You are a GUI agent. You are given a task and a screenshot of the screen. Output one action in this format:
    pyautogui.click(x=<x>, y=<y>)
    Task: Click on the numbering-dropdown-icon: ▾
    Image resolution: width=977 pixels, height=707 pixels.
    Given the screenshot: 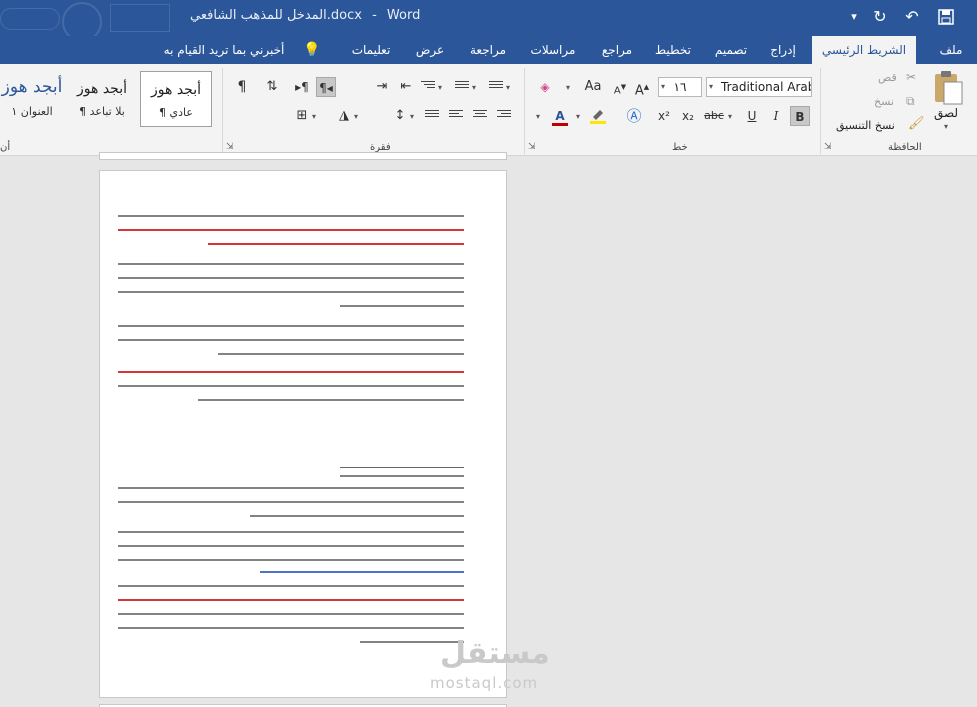 What is the action you would take?
    pyautogui.click(x=474, y=87)
    